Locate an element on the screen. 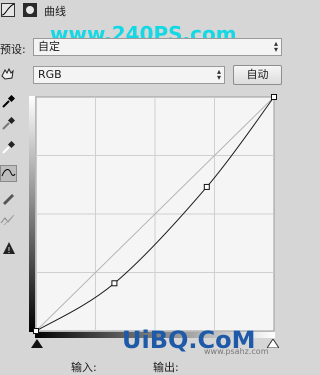 Image resolution: width=320 pixels, height=375 pixels. curve-edit-icon is located at coordinates (8, 173).